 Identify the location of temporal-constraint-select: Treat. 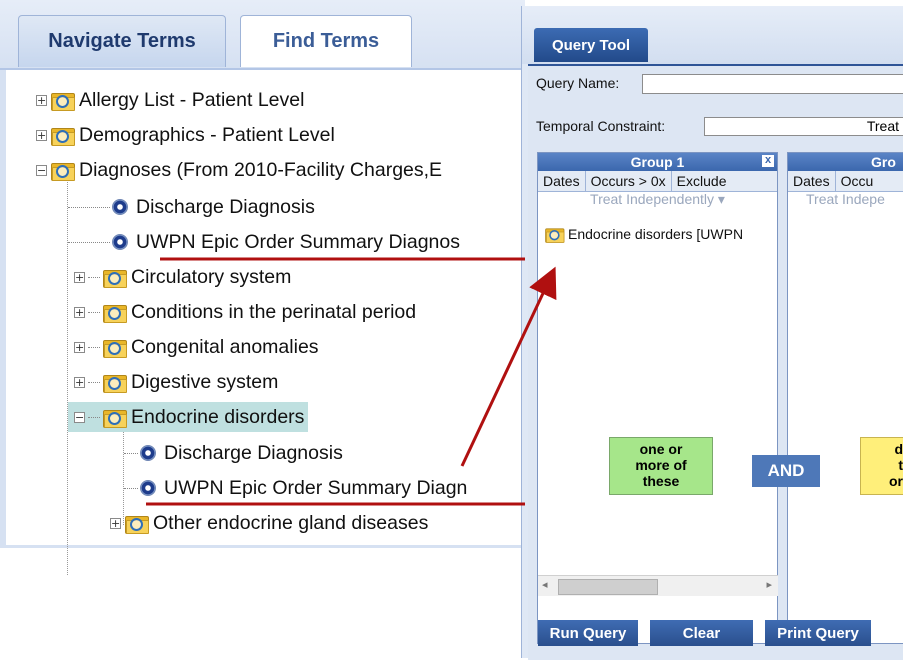
(803, 126).